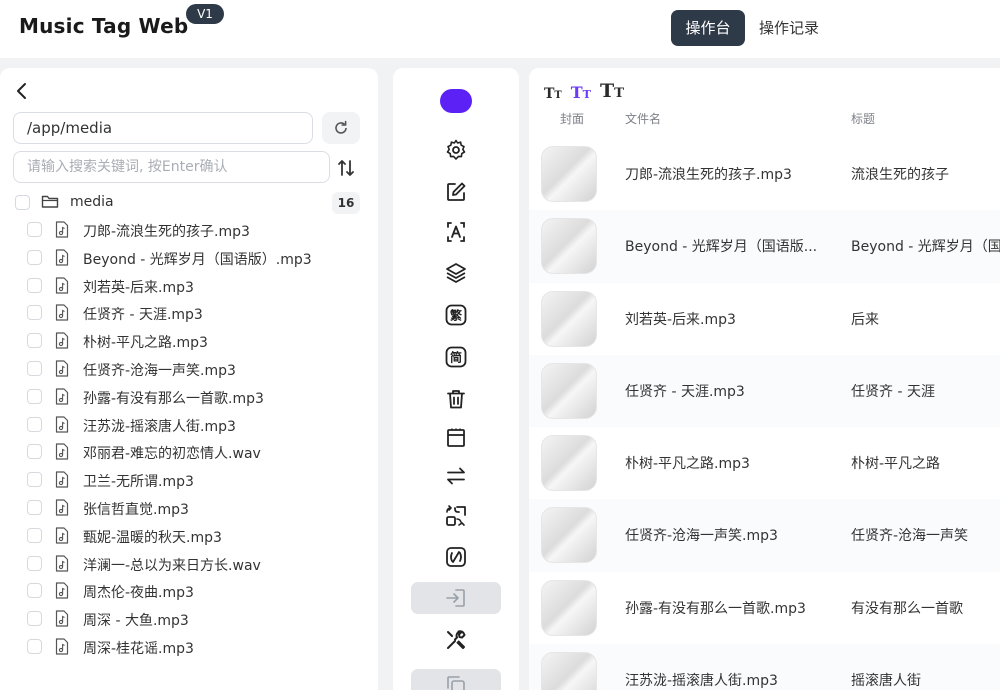 Image resolution: width=1000 pixels, height=690 pixels. I want to click on row-filename: 汪苏泷-摇滚唐人街.mp3, so click(701, 681).